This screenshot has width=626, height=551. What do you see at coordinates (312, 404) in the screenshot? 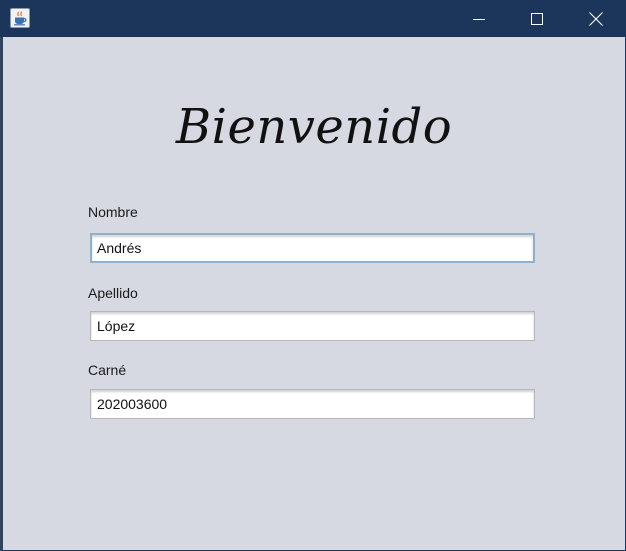
I see `carne-field` at bounding box center [312, 404].